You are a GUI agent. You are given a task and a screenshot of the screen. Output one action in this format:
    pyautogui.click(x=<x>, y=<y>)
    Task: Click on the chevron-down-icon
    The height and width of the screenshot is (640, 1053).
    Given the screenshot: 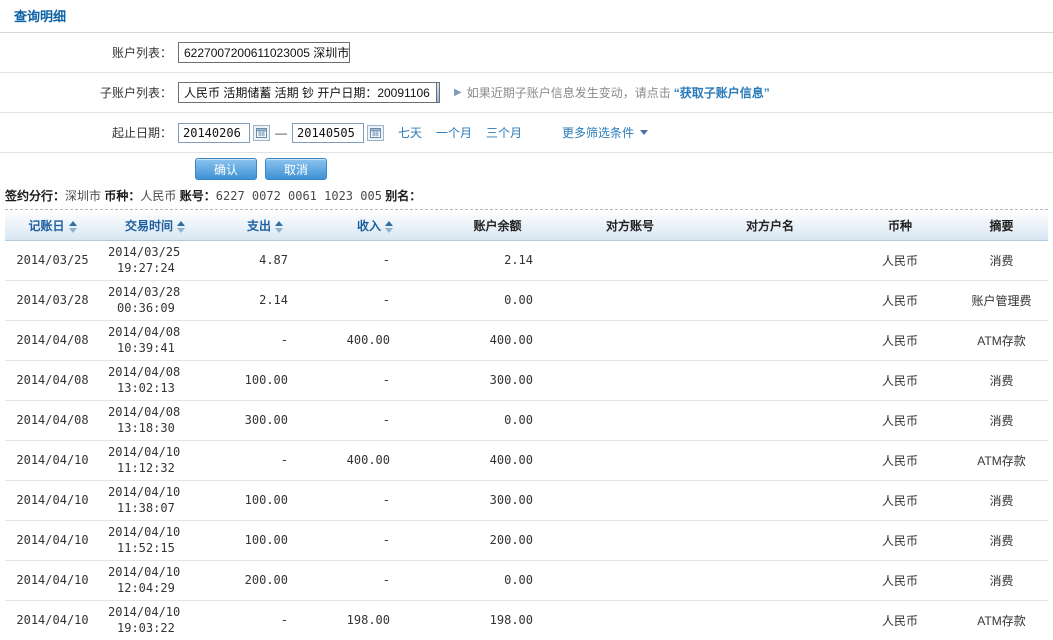 What is the action you would take?
    pyautogui.click(x=644, y=132)
    